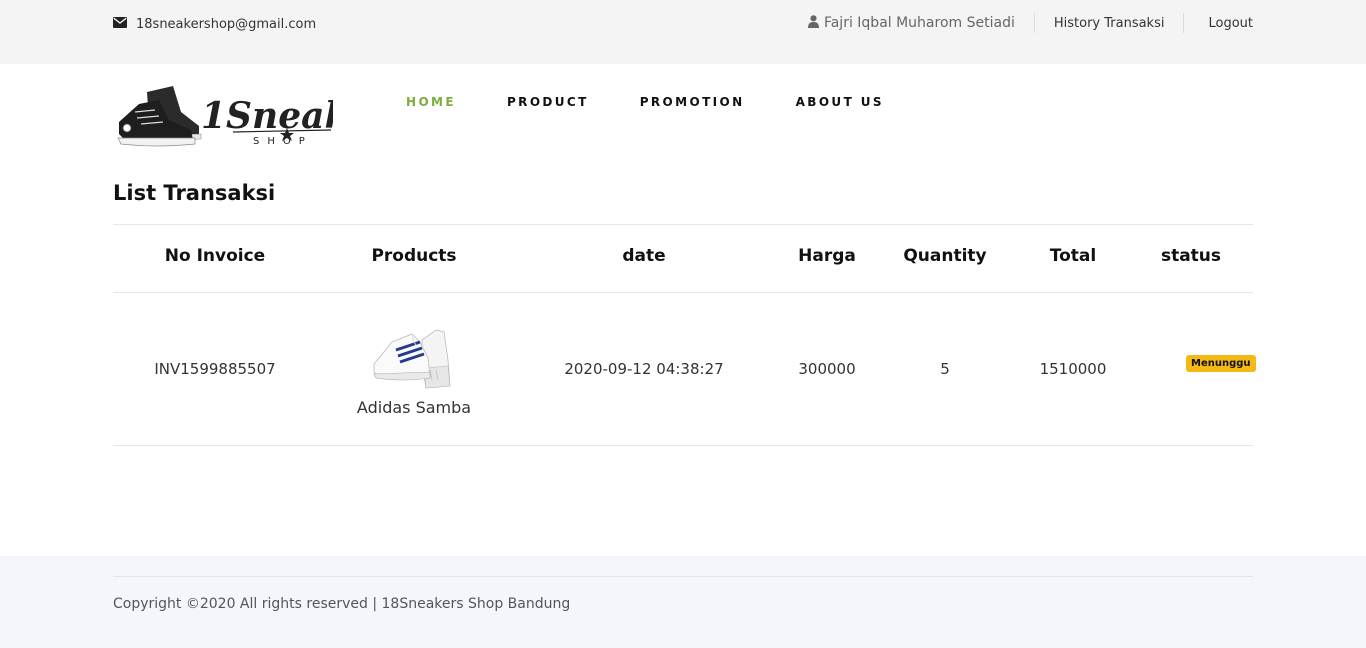 The width and height of the screenshot is (1366, 648). Describe the element at coordinates (283, 141) in the screenshot. I see `logo-subtext: SHOP` at that location.